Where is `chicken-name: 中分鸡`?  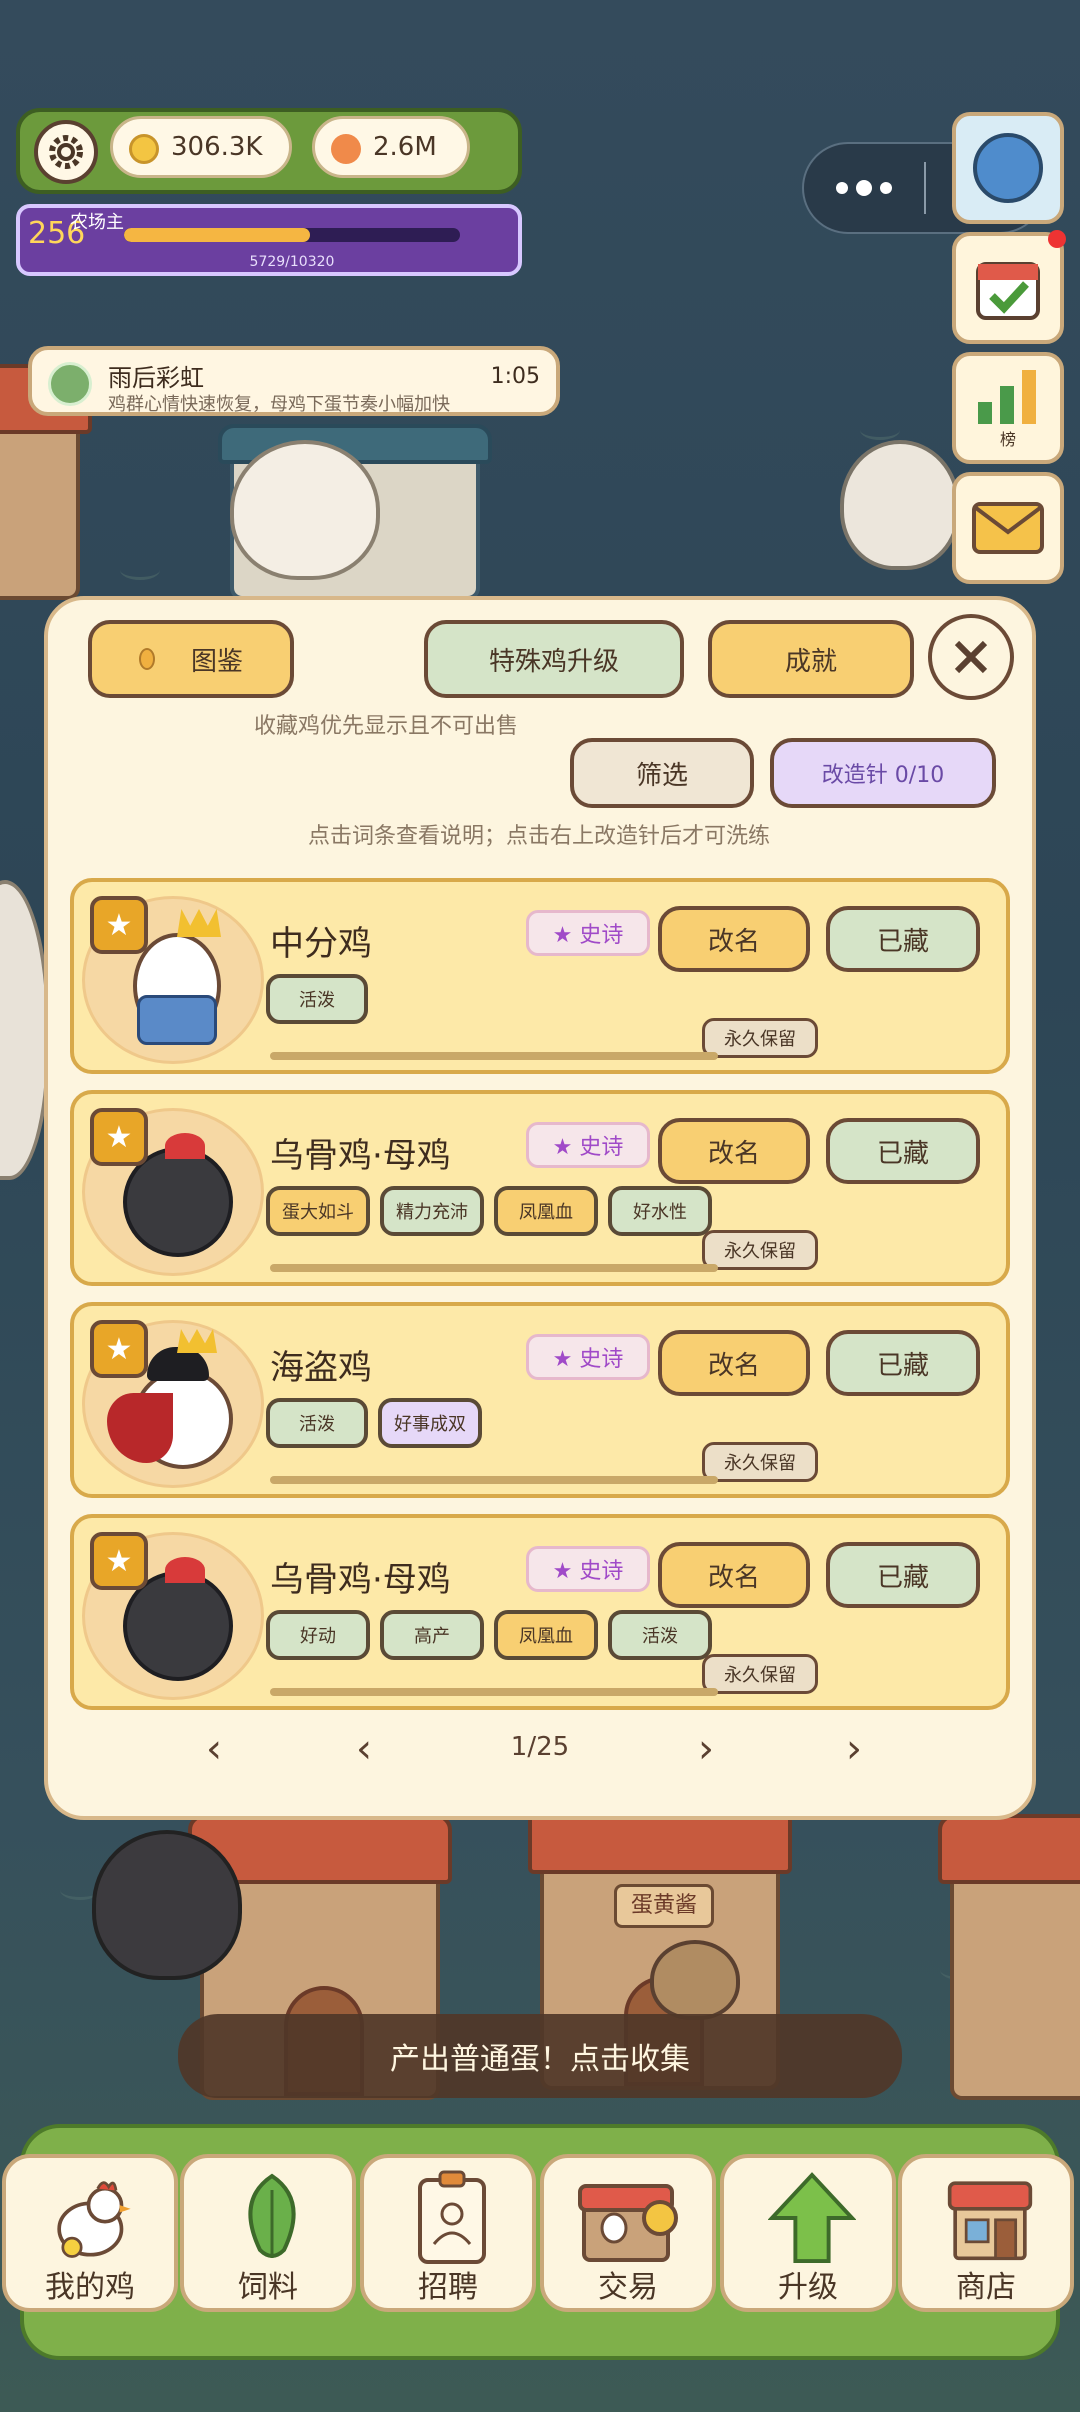 chicken-name: 中分鸡 is located at coordinates (321, 944).